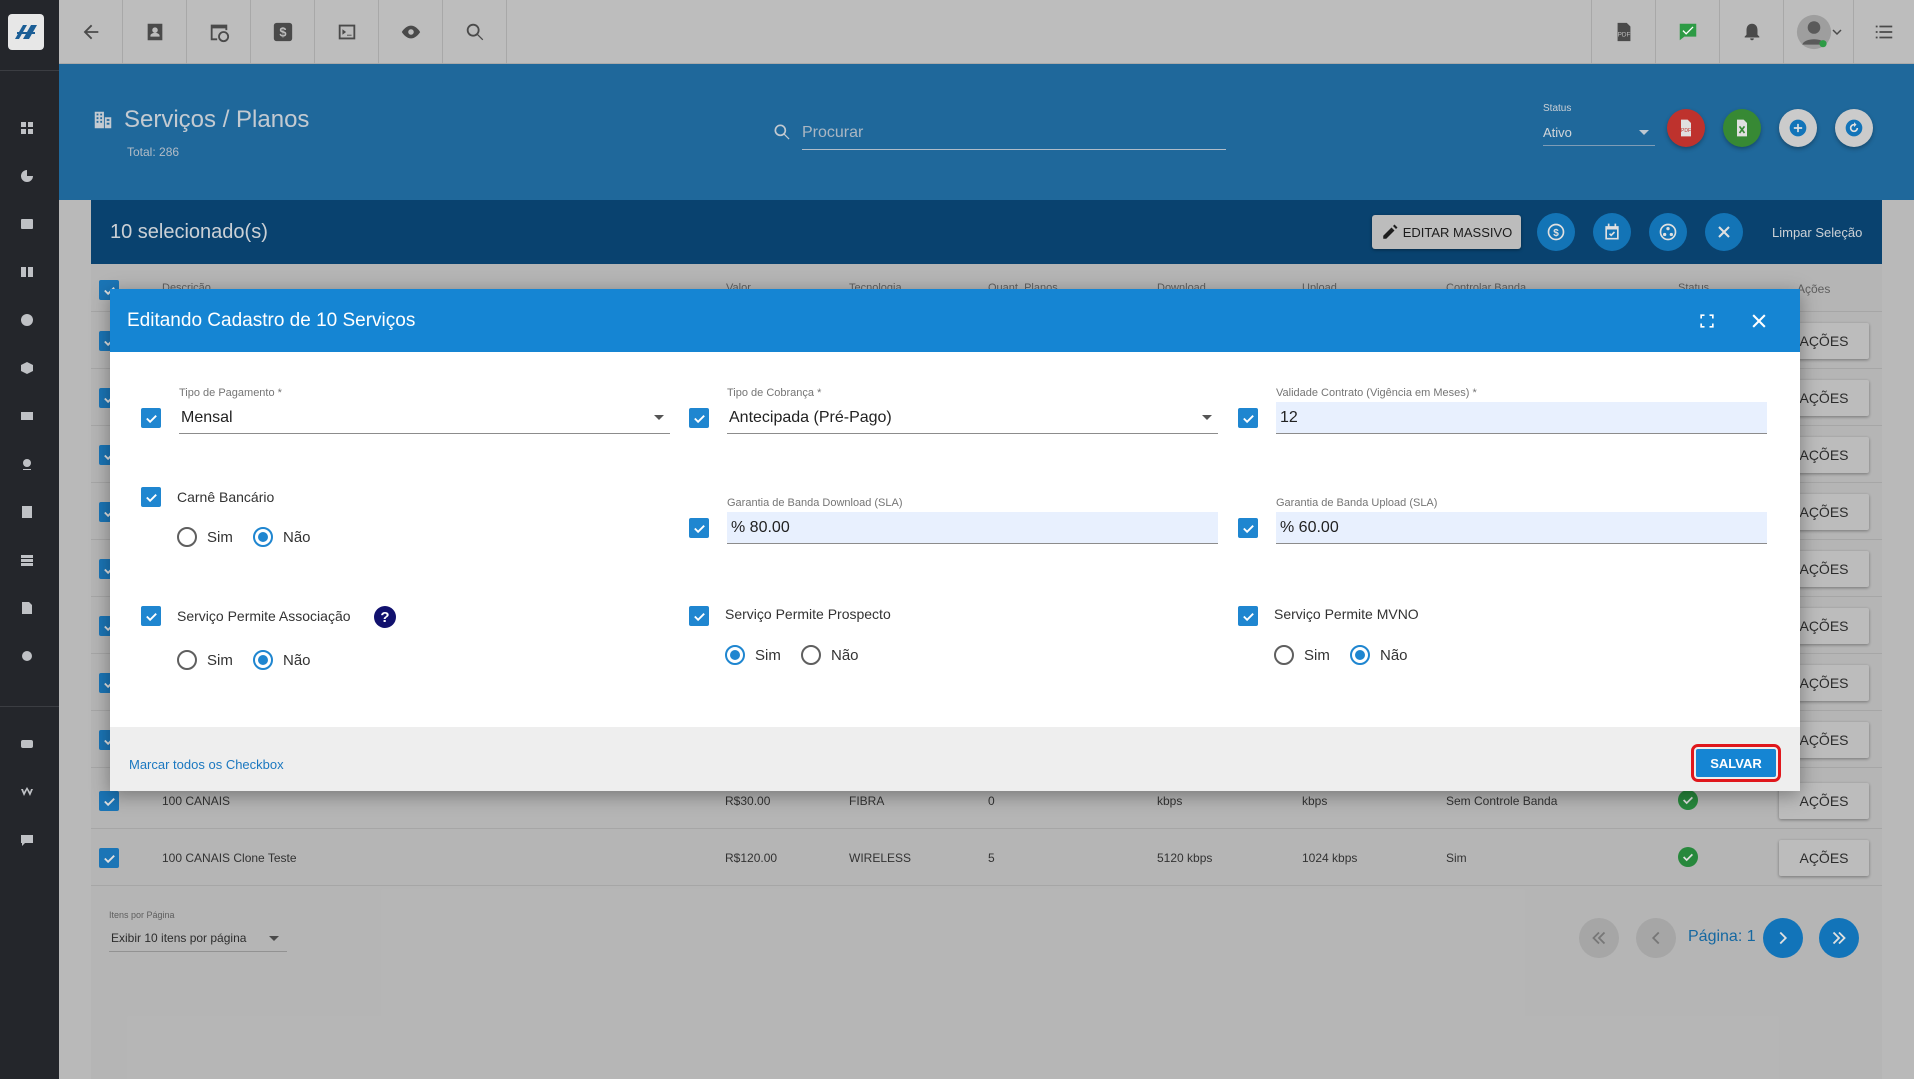 The height and width of the screenshot is (1079, 1914). I want to click on gear-icon, so click(27, 656).